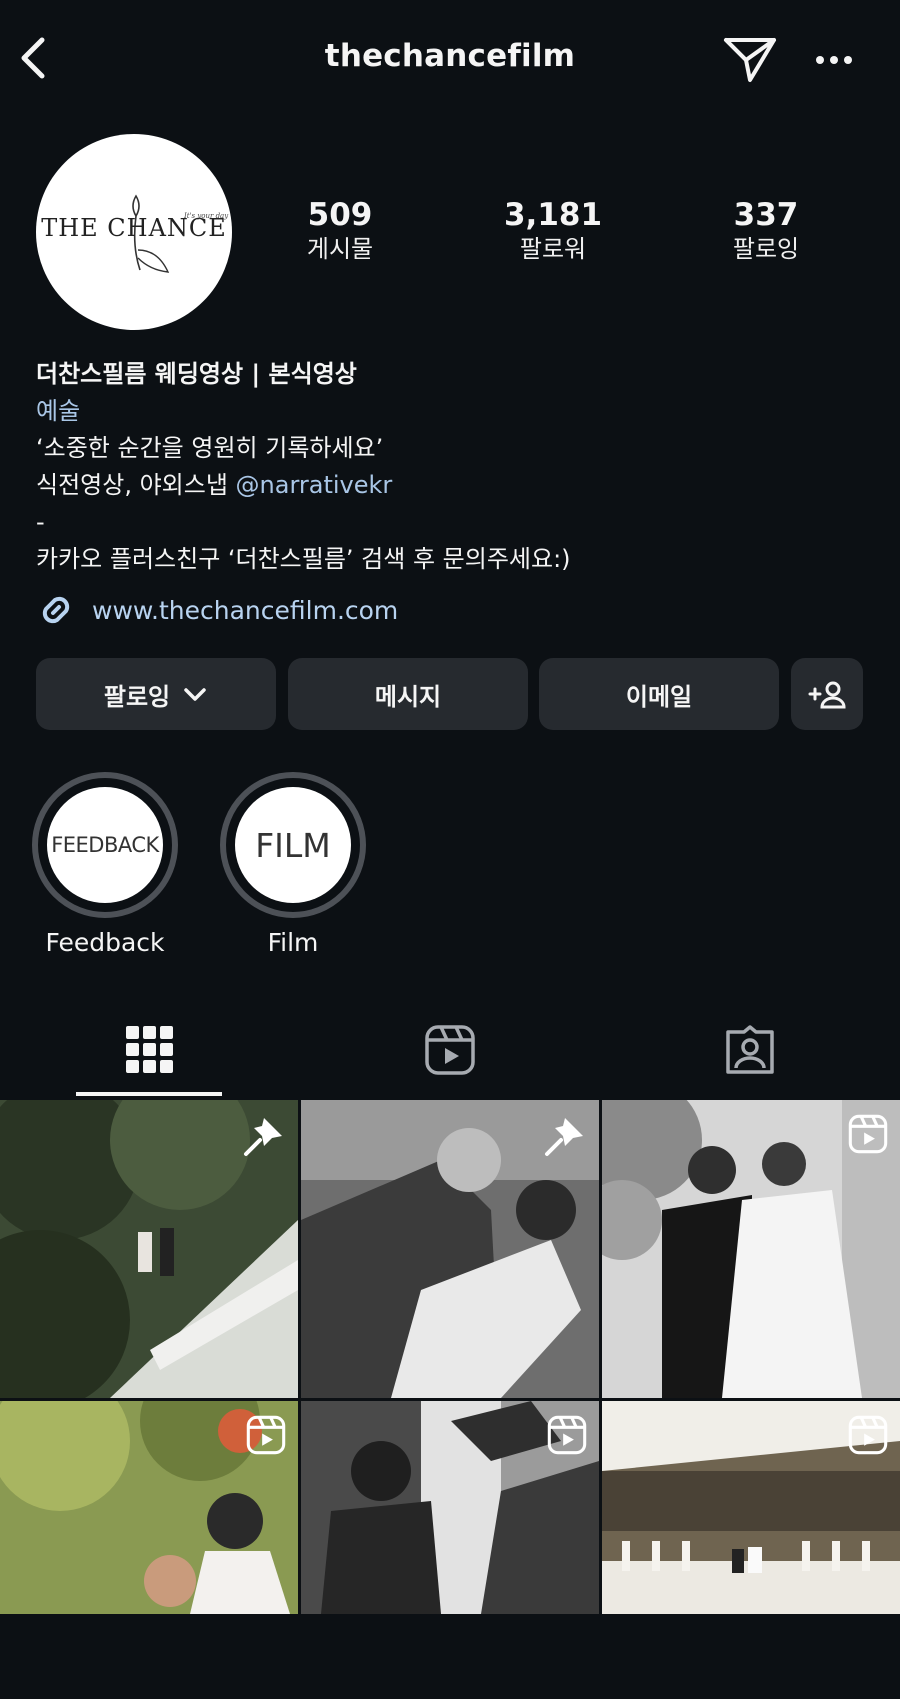 This screenshot has width=900, height=1699. I want to click on chevron-down-icon, so click(195, 694).